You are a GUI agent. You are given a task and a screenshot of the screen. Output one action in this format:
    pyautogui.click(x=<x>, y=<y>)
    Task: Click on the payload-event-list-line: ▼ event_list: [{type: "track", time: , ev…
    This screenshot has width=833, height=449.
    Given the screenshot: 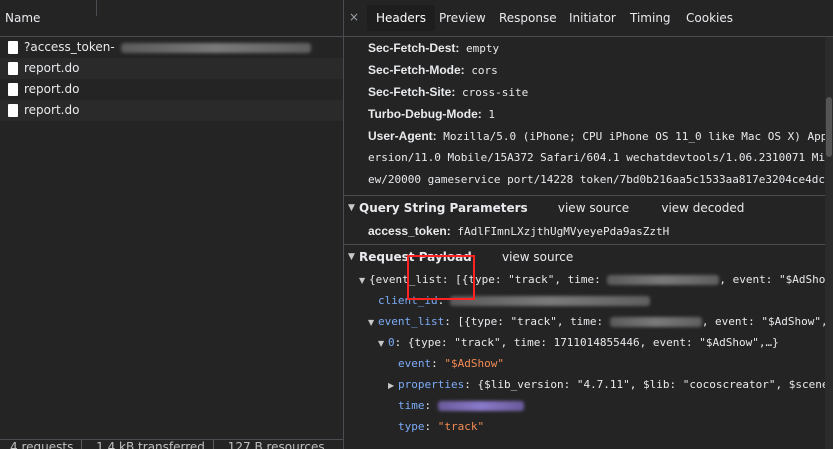 What is the action you would take?
    pyautogui.click(x=588, y=321)
    